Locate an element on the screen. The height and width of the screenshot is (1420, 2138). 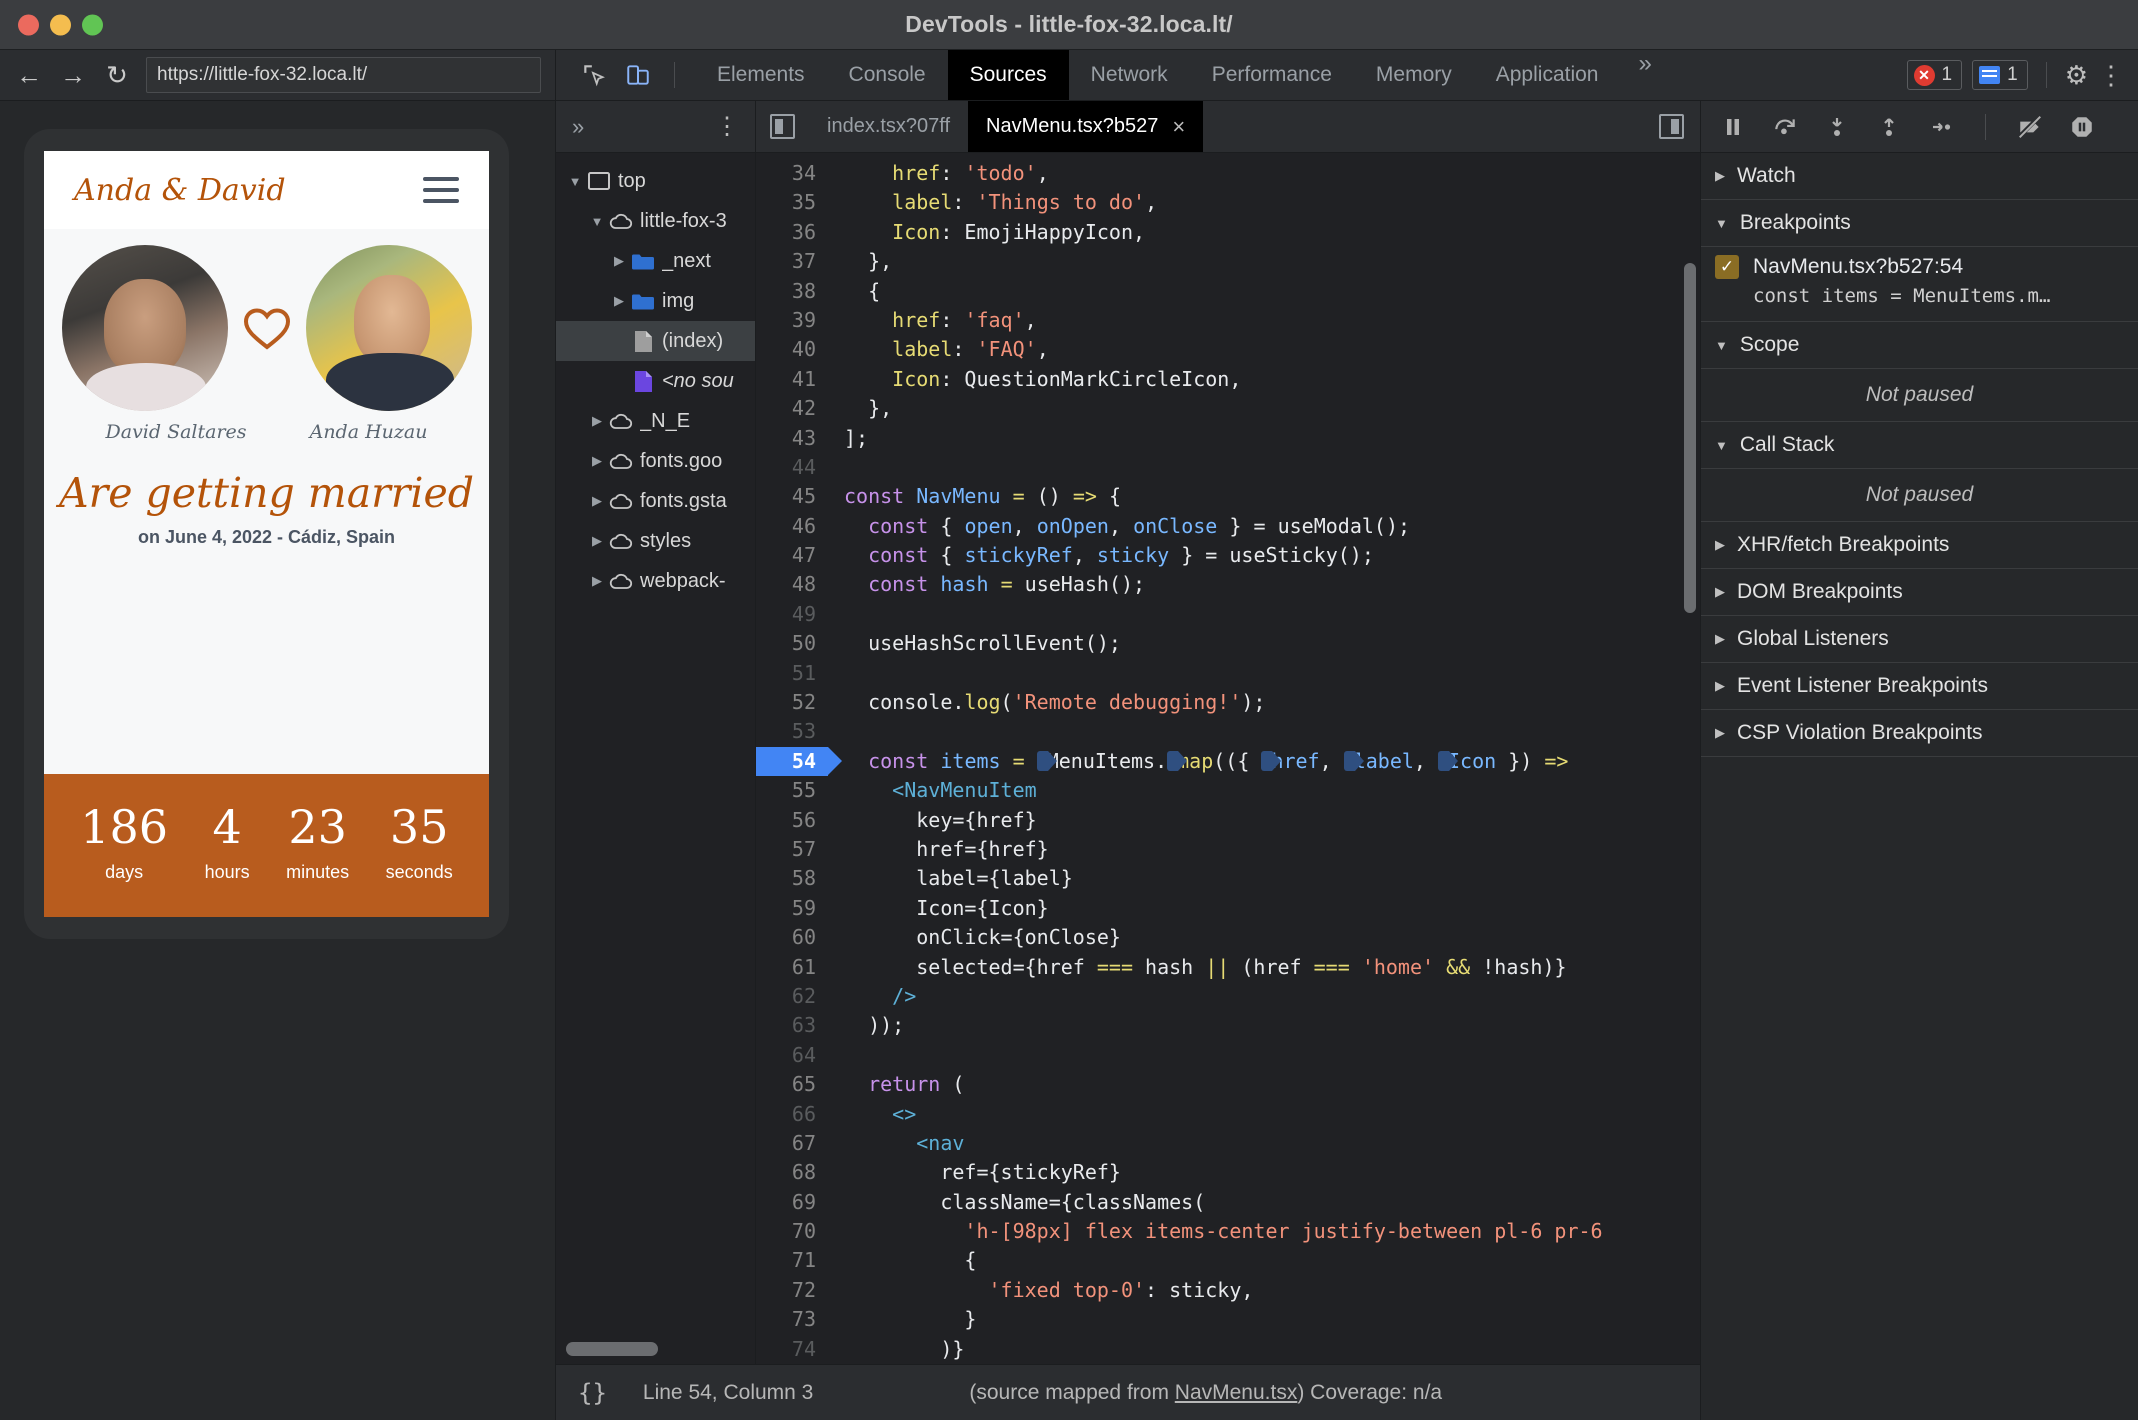
error-count-badge: ✕ 1 is located at coordinates (1934, 75).